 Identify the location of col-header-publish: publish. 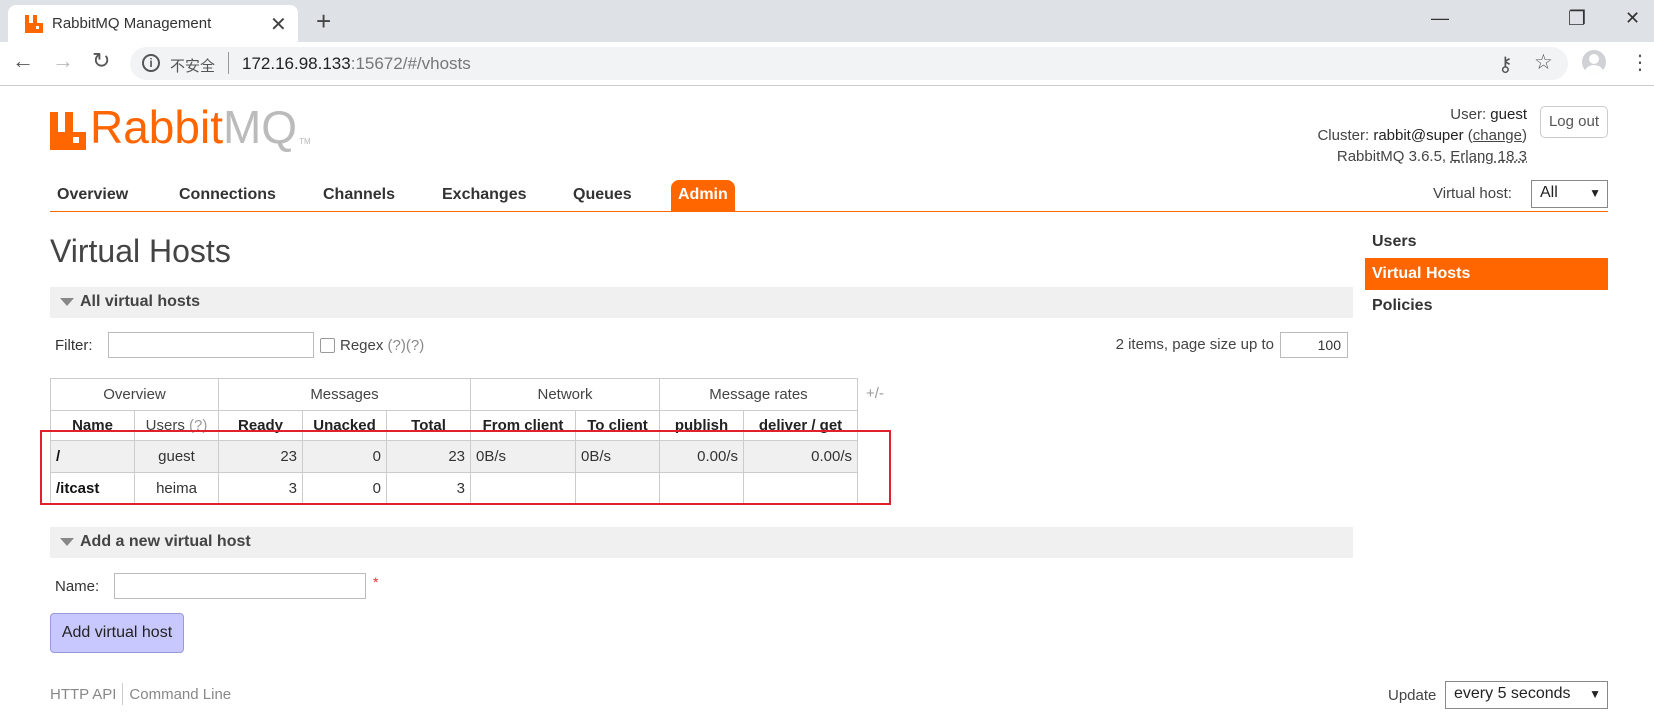
(701, 425).